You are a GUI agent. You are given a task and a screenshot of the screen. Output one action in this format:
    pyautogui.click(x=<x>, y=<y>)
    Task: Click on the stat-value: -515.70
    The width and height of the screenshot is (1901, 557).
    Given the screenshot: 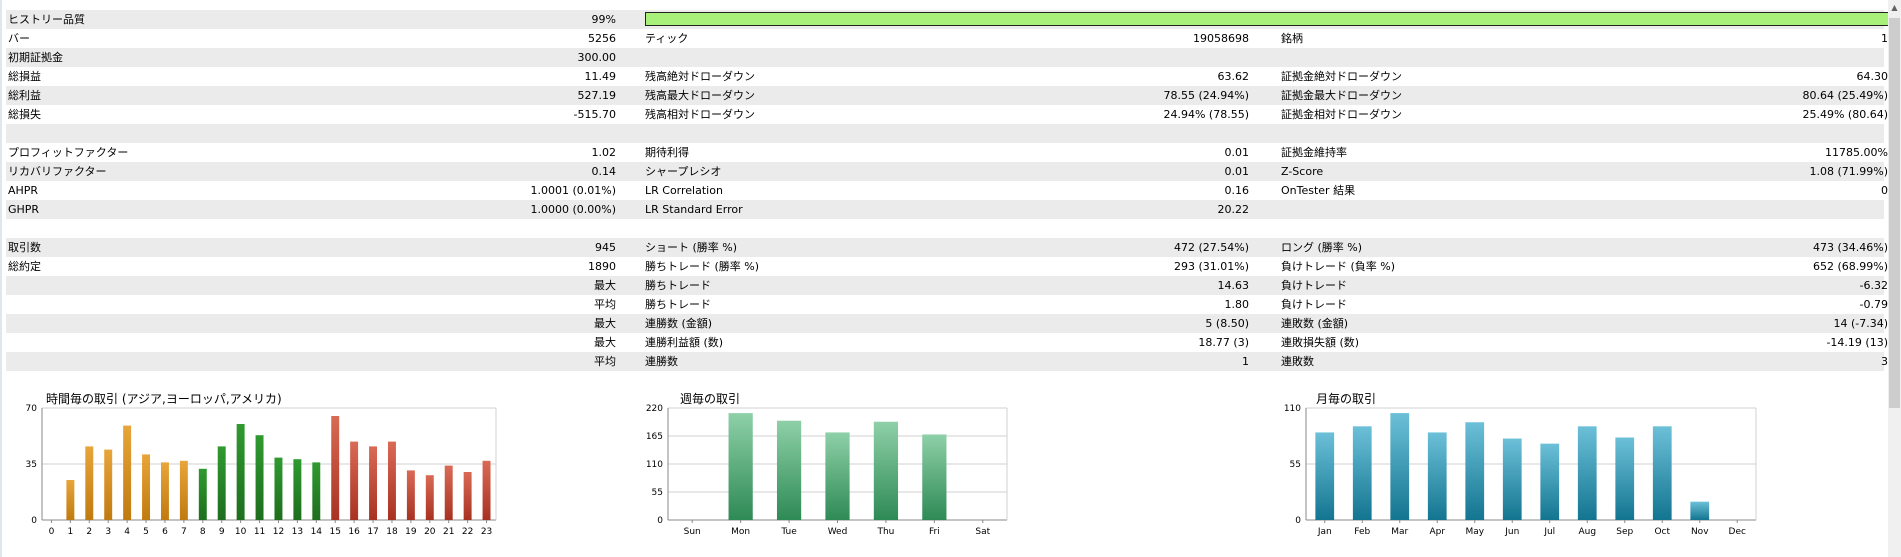 What is the action you would take?
    pyautogui.click(x=594, y=114)
    